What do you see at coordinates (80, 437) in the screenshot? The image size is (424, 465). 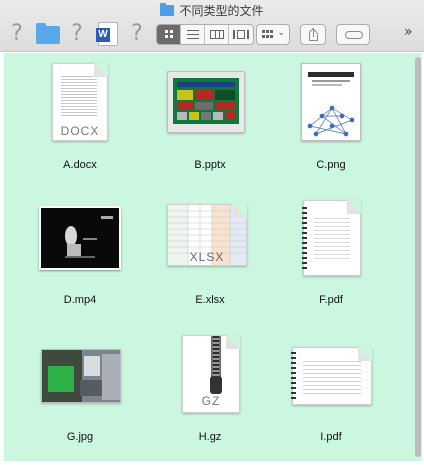 I see `file-name: G.jpg` at bounding box center [80, 437].